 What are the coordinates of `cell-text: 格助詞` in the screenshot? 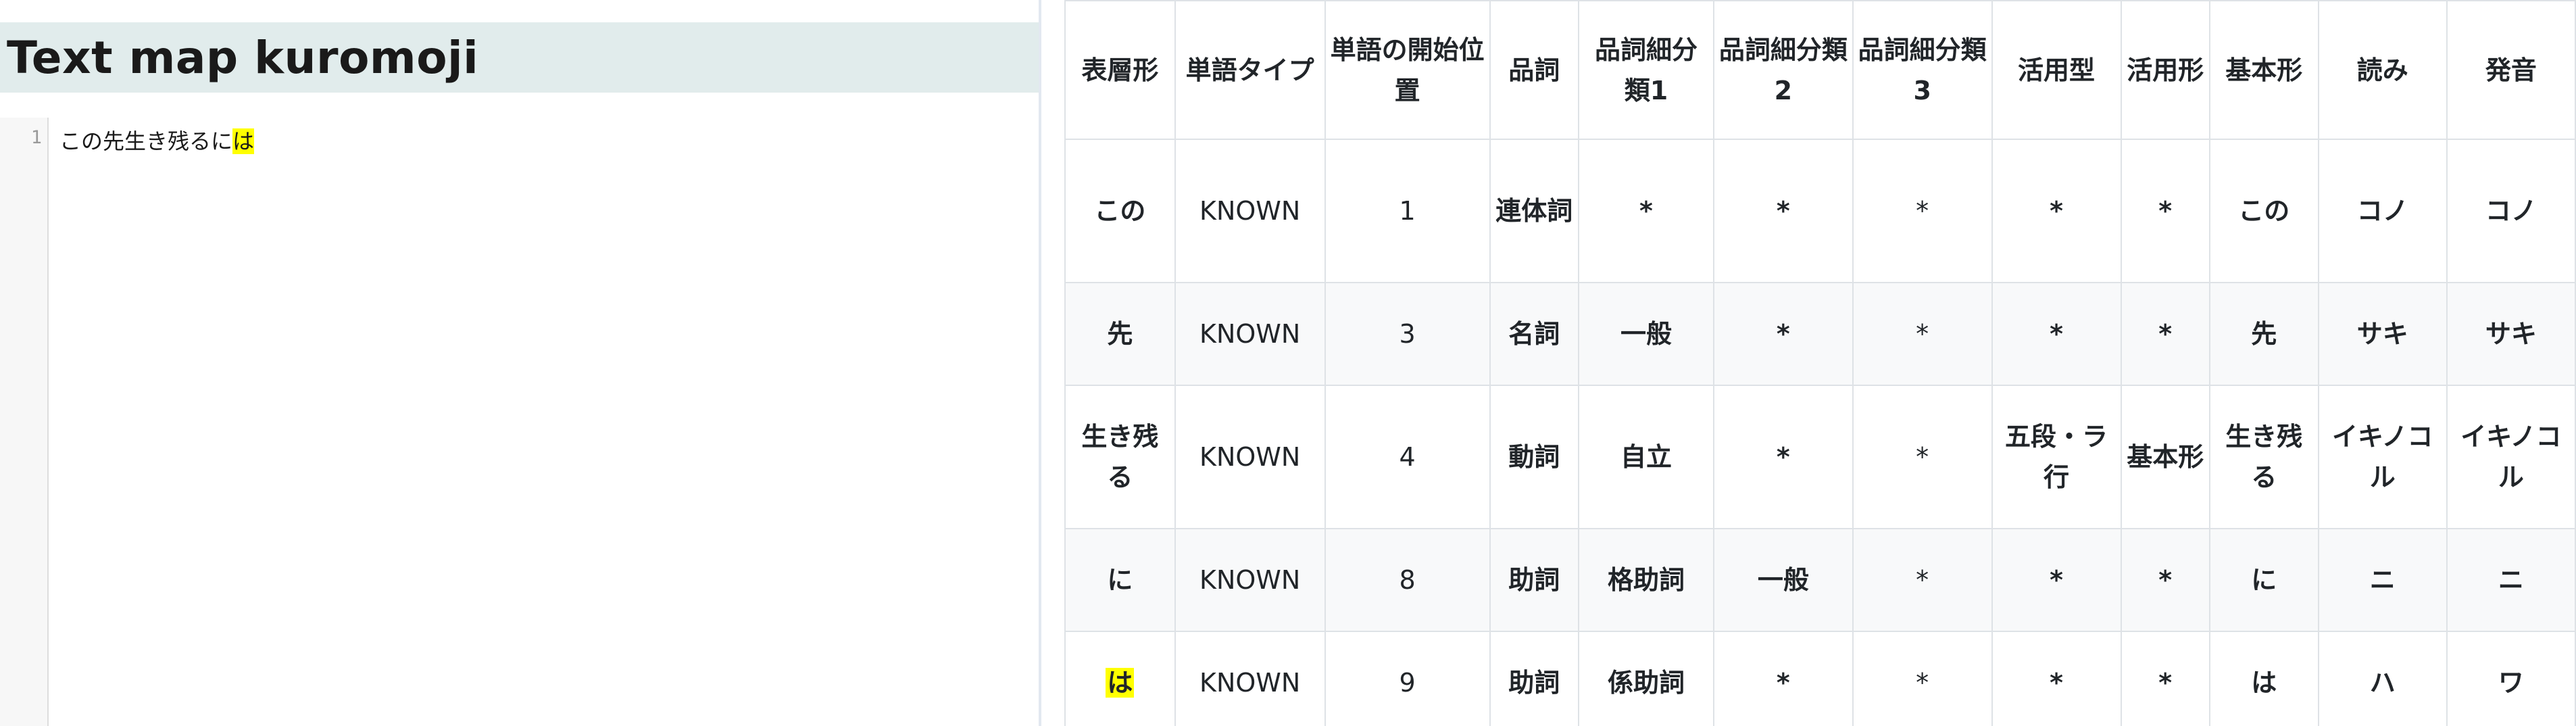 It's located at (1646, 580).